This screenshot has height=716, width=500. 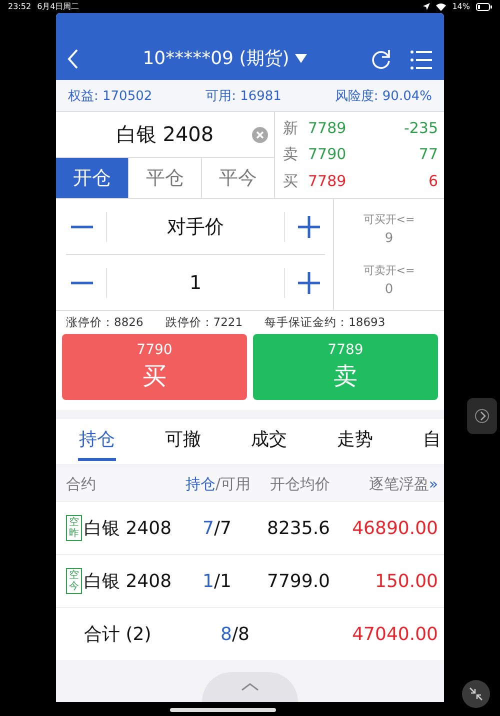 I want to click on quote-volume: -235, so click(x=421, y=128).